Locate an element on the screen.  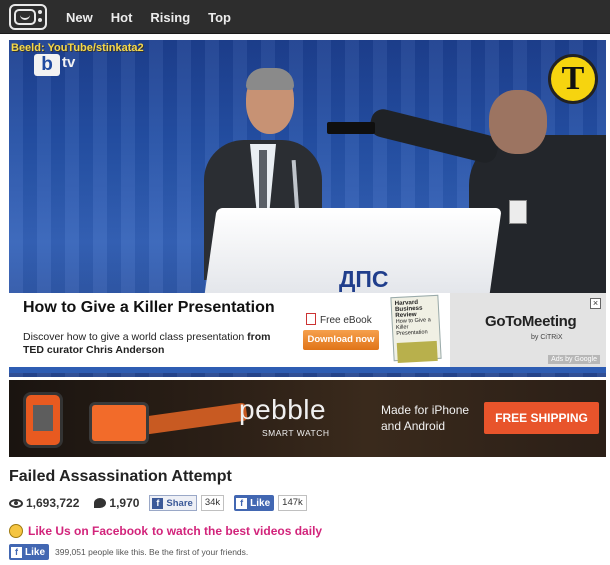
facebook-share-button: f Share is located at coordinates (173, 503).